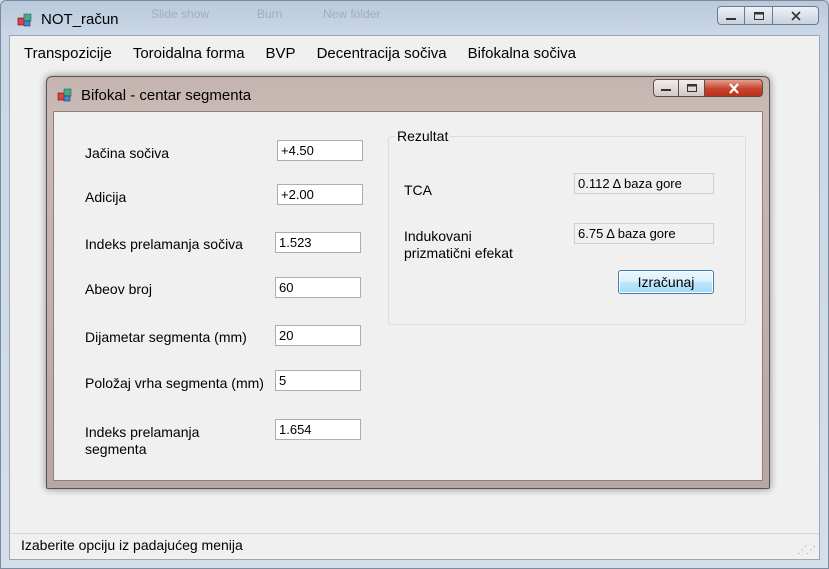 The width and height of the screenshot is (829, 569). I want to click on dialog-caption-buttons, so click(708, 88).